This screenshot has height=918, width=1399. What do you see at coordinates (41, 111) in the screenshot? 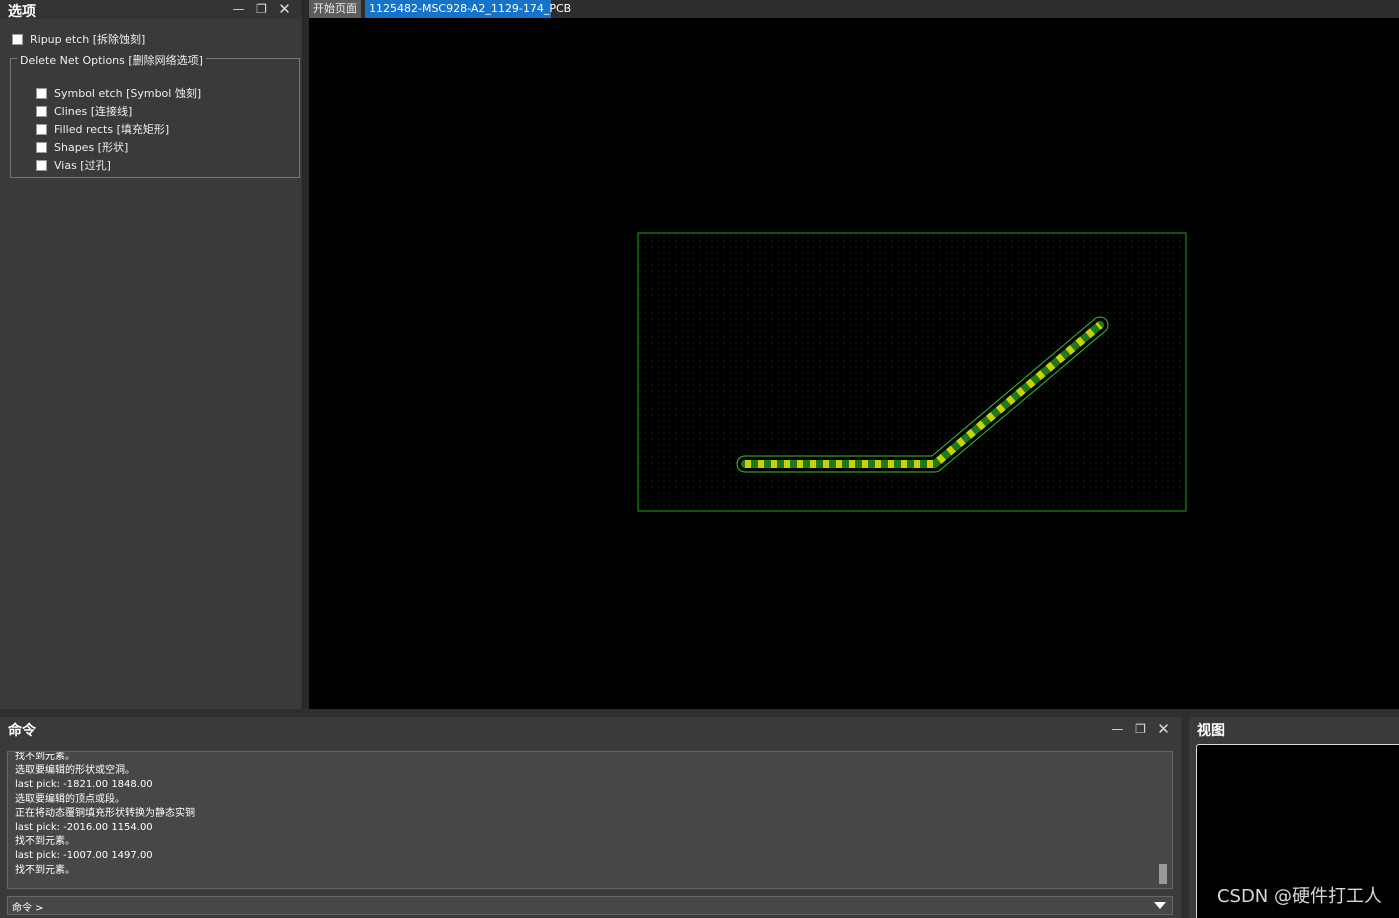
I see `clines-checkbox` at bounding box center [41, 111].